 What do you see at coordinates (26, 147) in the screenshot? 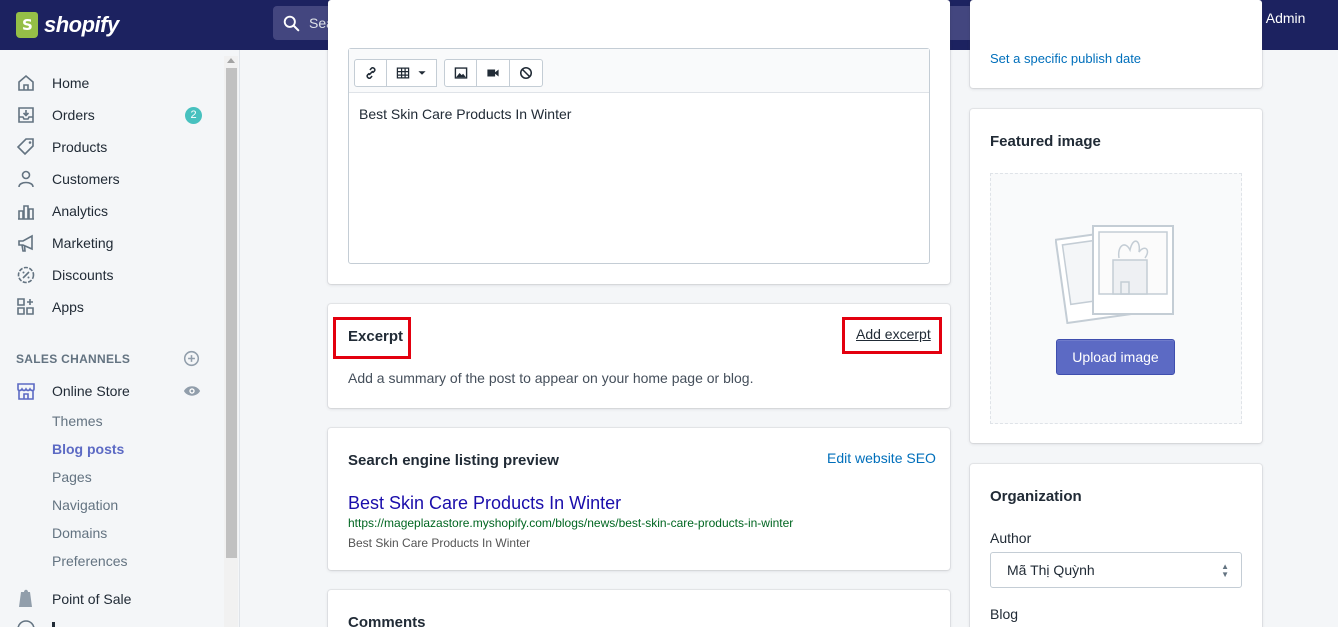
I see `products-icon` at bounding box center [26, 147].